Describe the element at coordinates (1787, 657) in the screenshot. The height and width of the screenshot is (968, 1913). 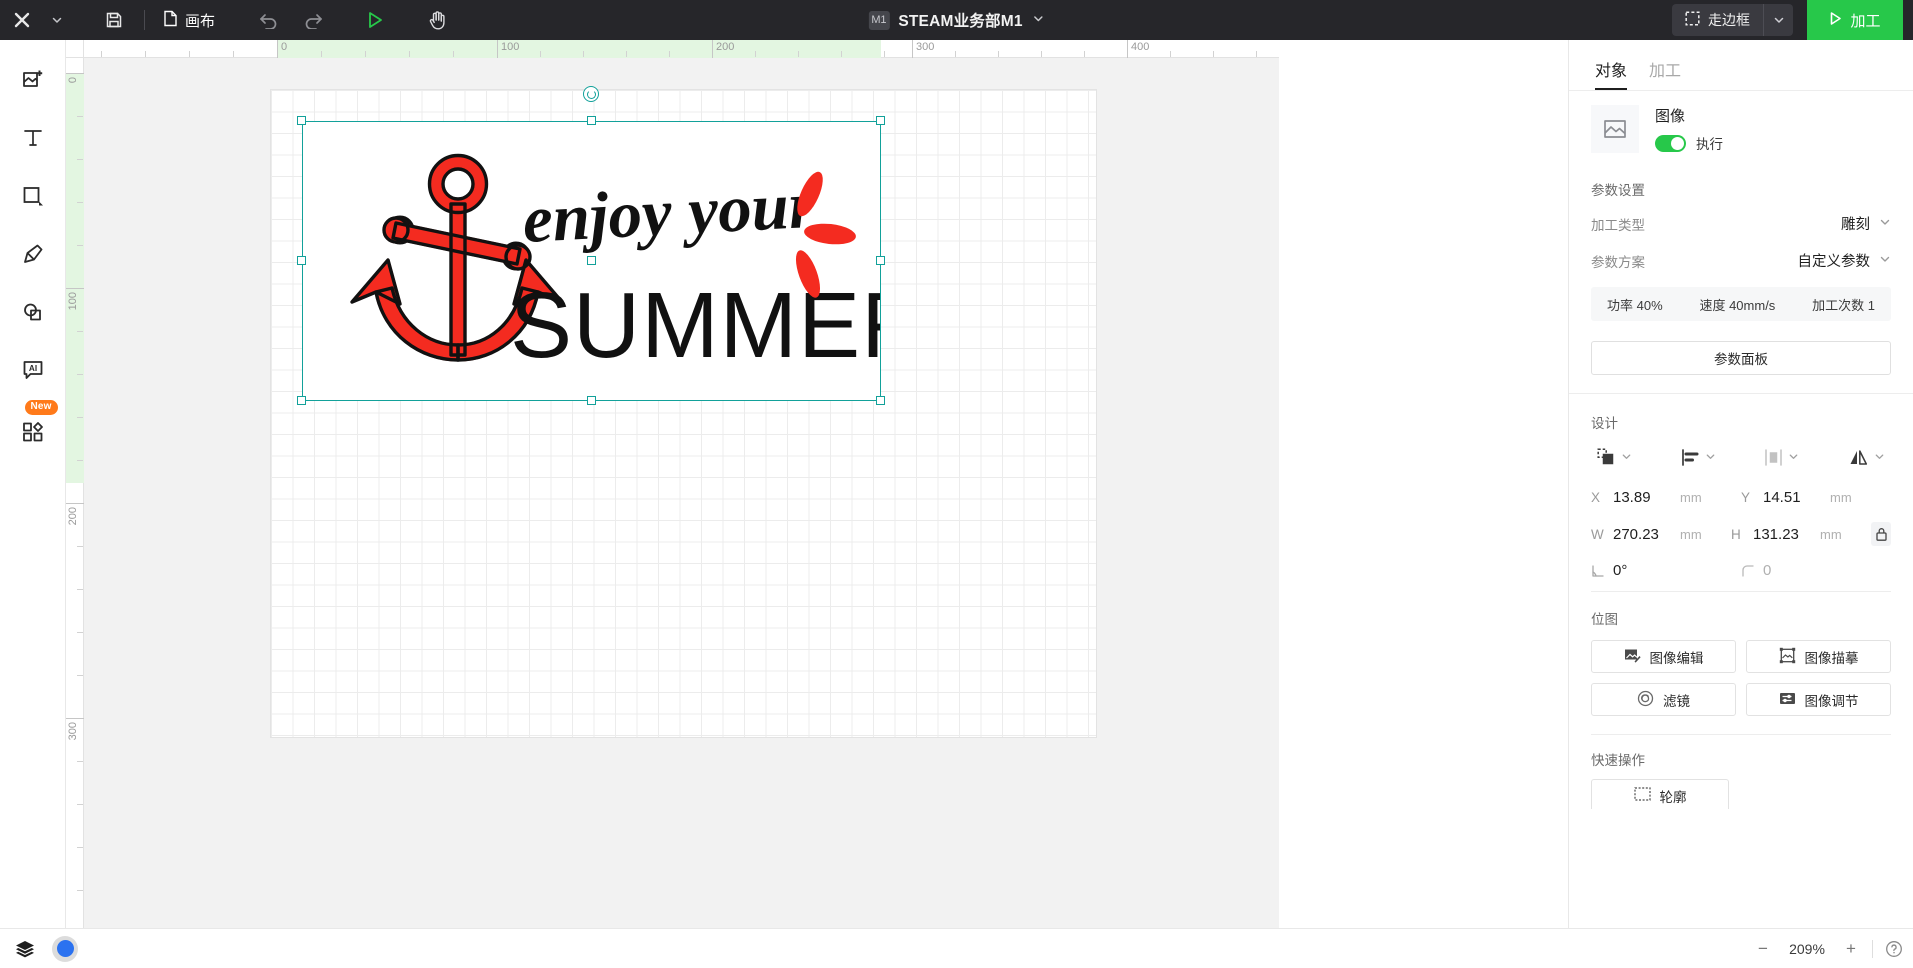
I see `image-trace-icon` at that location.